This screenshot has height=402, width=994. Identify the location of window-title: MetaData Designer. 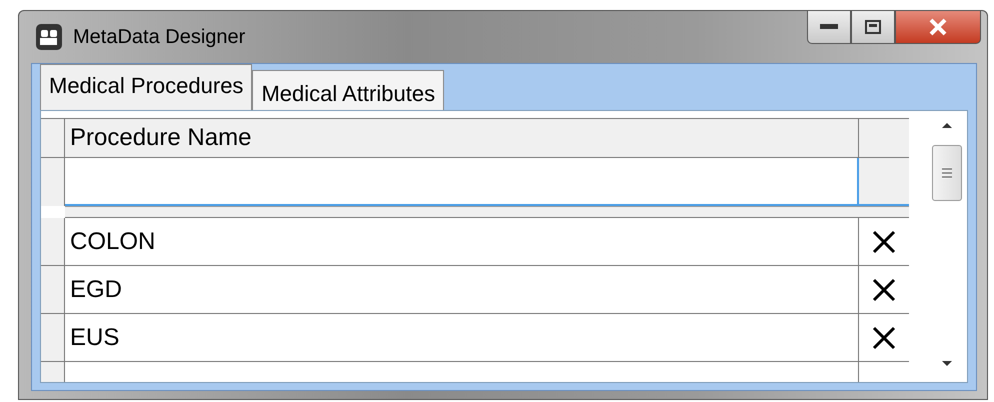
(159, 37).